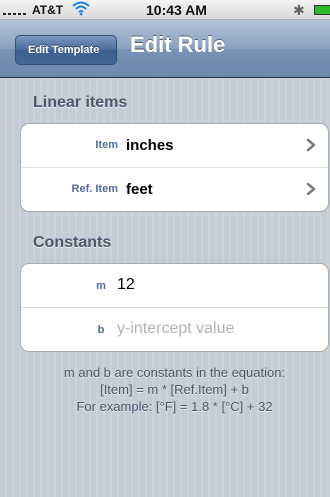 The image size is (330, 497). Describe the element at coordinates (101, 330) in the screenshot. I see `constant-b-label: b` at that location.